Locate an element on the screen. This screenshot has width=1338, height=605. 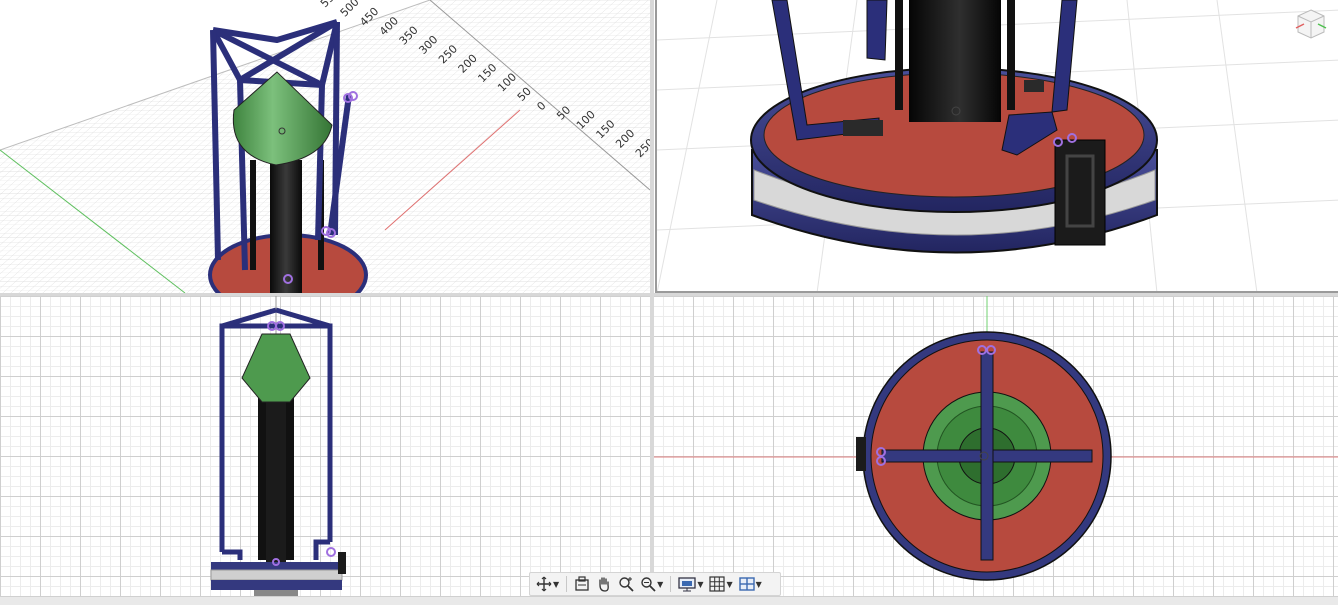
display-settings-icon is located at coordinates (687, 584).